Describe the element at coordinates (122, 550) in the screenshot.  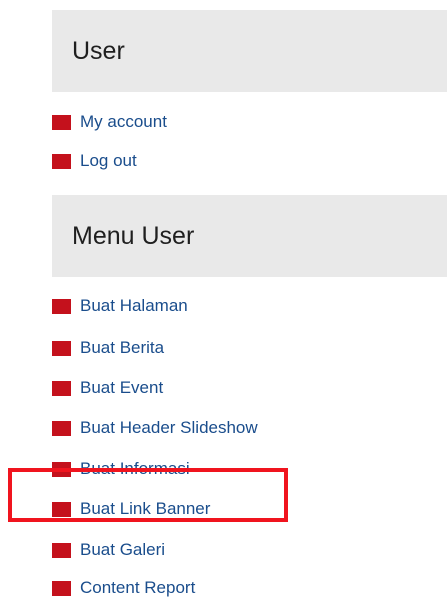
I see `buat-galeri-link: Buat Galeri` at that location.